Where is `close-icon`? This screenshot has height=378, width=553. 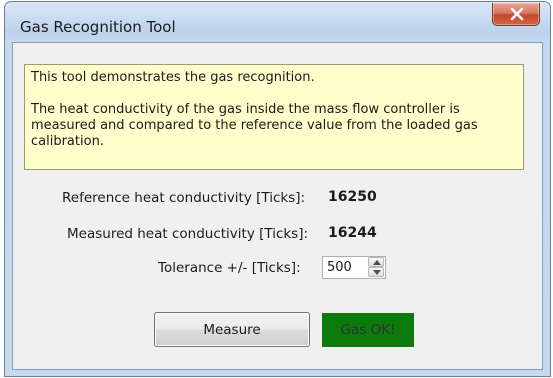
close-icon is located at coordinates (517, 14).